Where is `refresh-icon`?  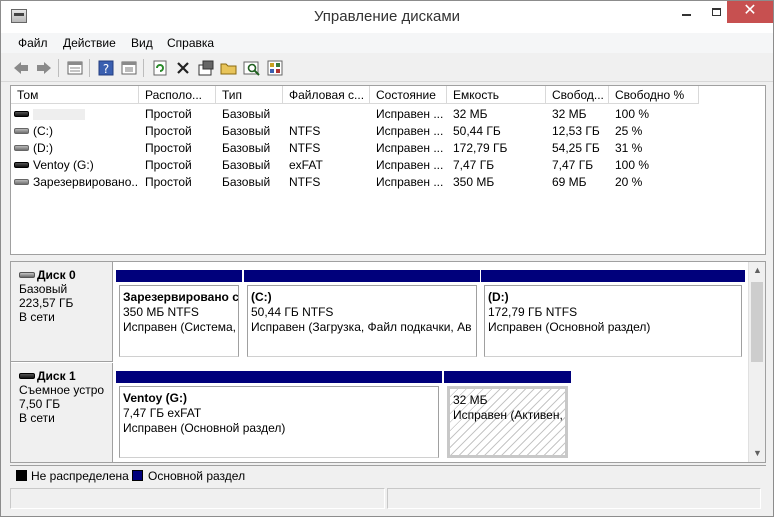
refresh-icon is located at coordinates (160, 68).